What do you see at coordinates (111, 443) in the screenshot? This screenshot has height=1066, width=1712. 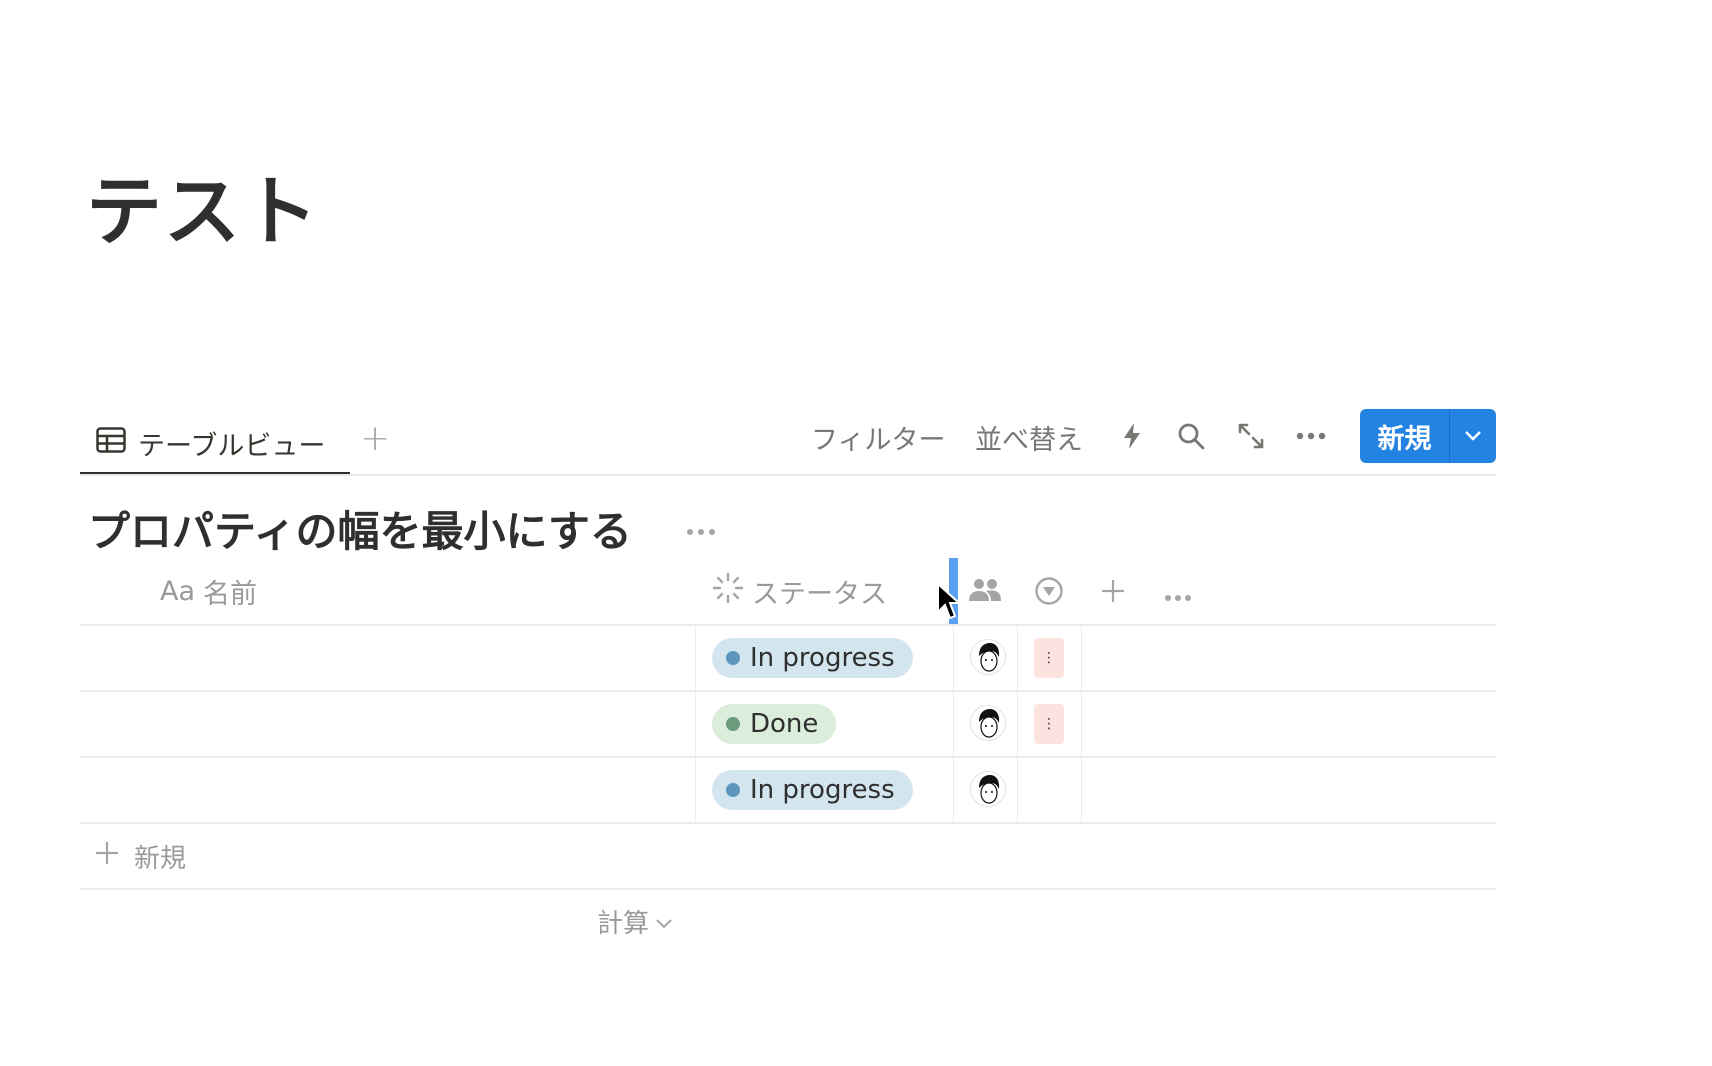 I see `table-icon` at bounding box center [111, 443].